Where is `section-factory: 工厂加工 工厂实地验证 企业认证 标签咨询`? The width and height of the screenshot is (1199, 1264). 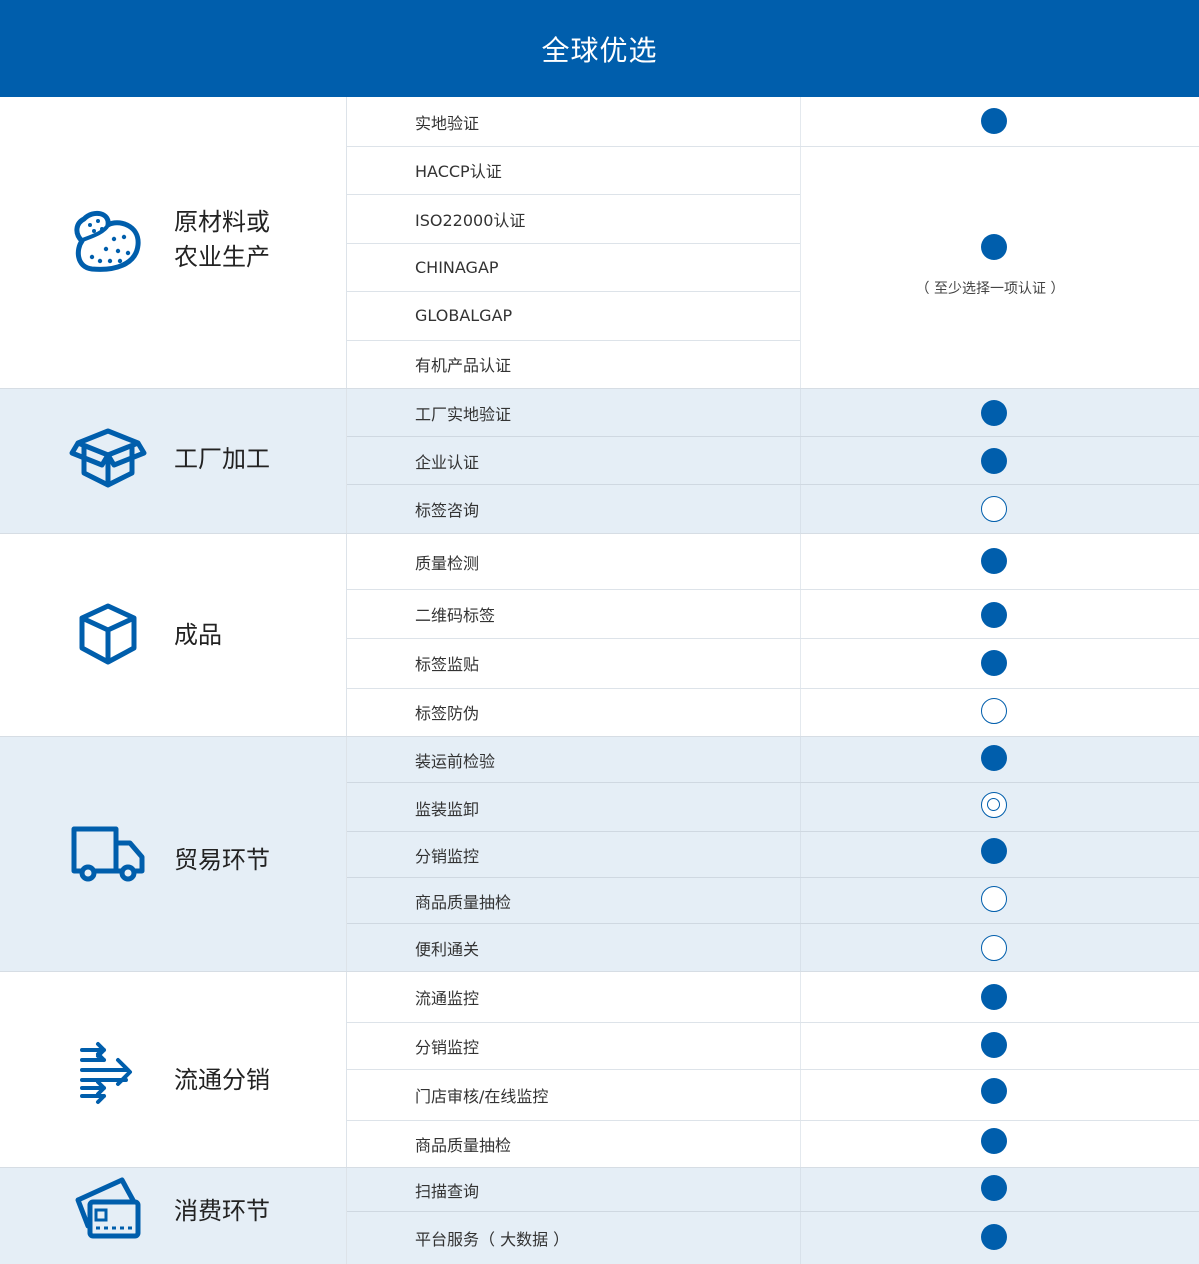 section-factory: 工厂加工 工厂实地验证 企业认证 标签咨询 is located at coordinates (599, 460).